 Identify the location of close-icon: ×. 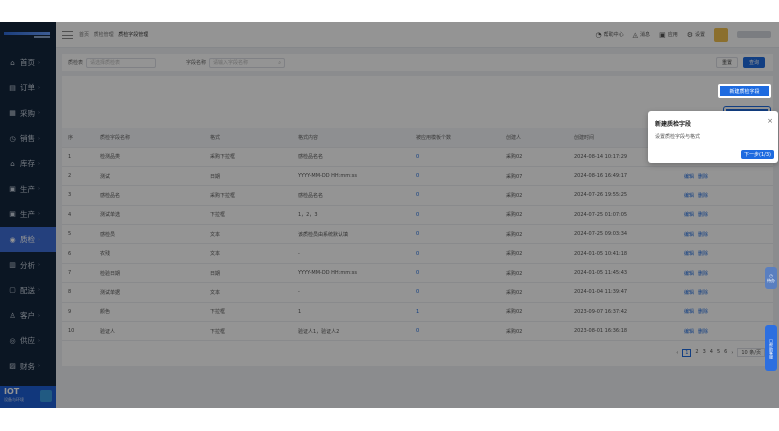
(770, 121).